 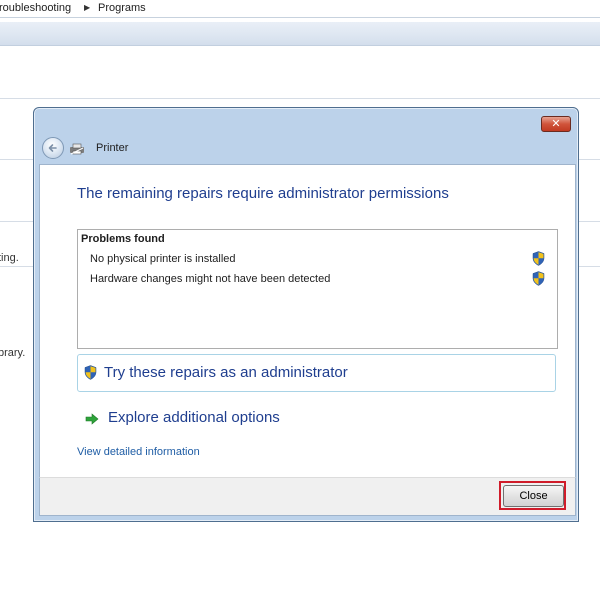 What do you see at coordinates (123, 239) in the screenshot?
I see `problems-list-title: Problems found` at bounding box center [123, 239].